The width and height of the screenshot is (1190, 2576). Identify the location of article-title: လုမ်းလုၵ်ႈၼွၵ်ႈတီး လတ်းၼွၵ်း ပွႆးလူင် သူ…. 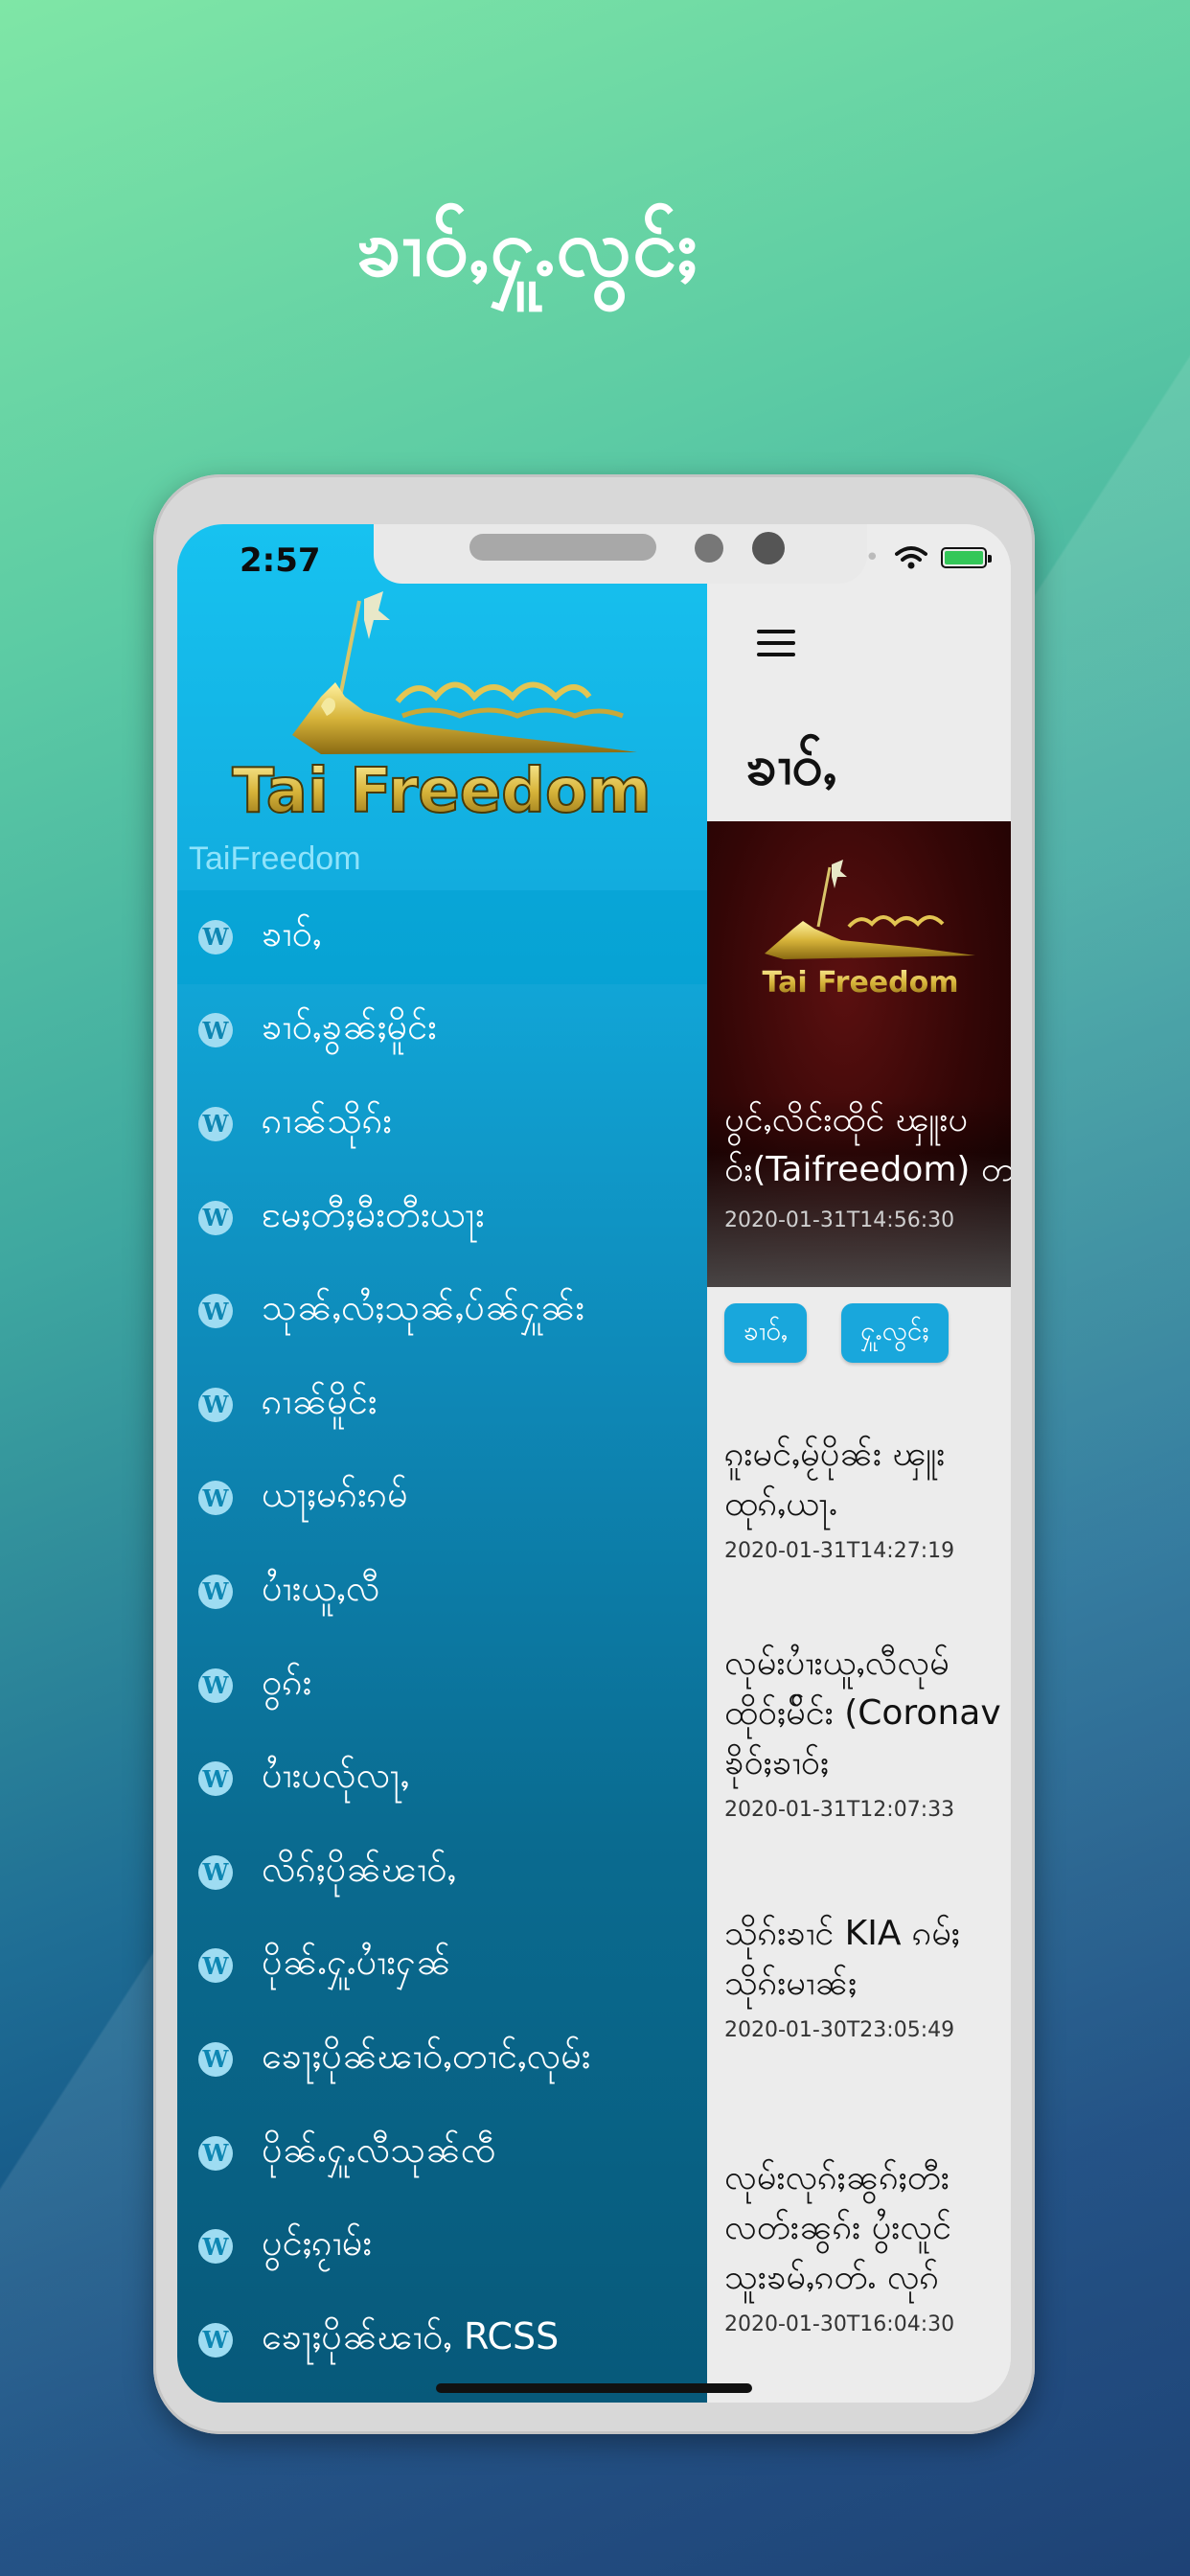
(868, 2228).